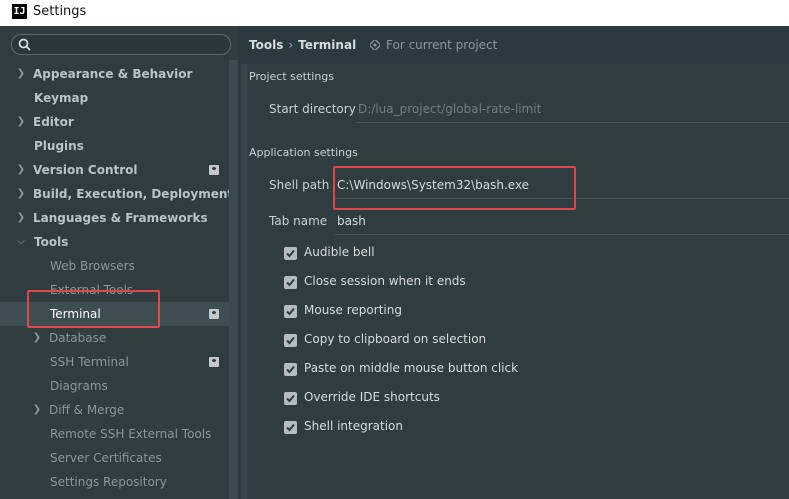 This screenshot has height=499, width=789. I want to click on highlight-box-terminal, so click(93, 309).